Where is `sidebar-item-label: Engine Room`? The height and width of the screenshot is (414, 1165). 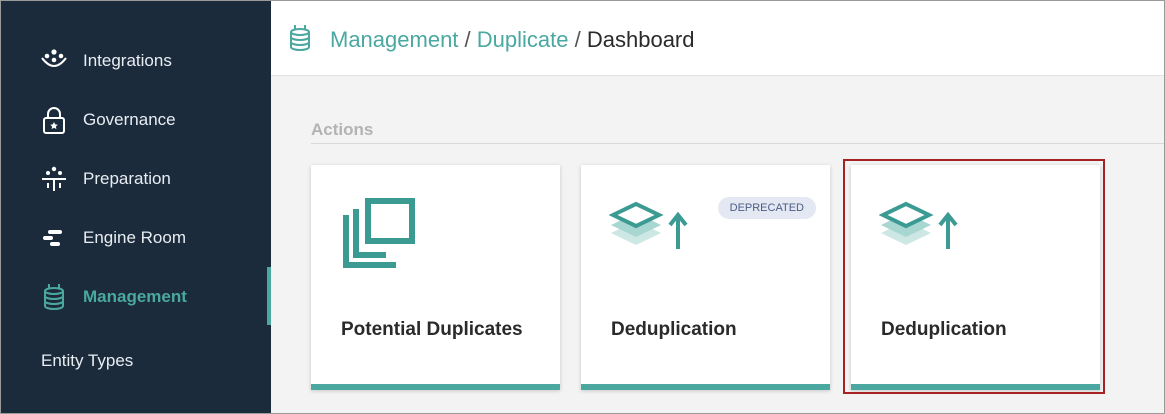 sidebar-item-label: Engine Room is located at coordinates (135, 237).